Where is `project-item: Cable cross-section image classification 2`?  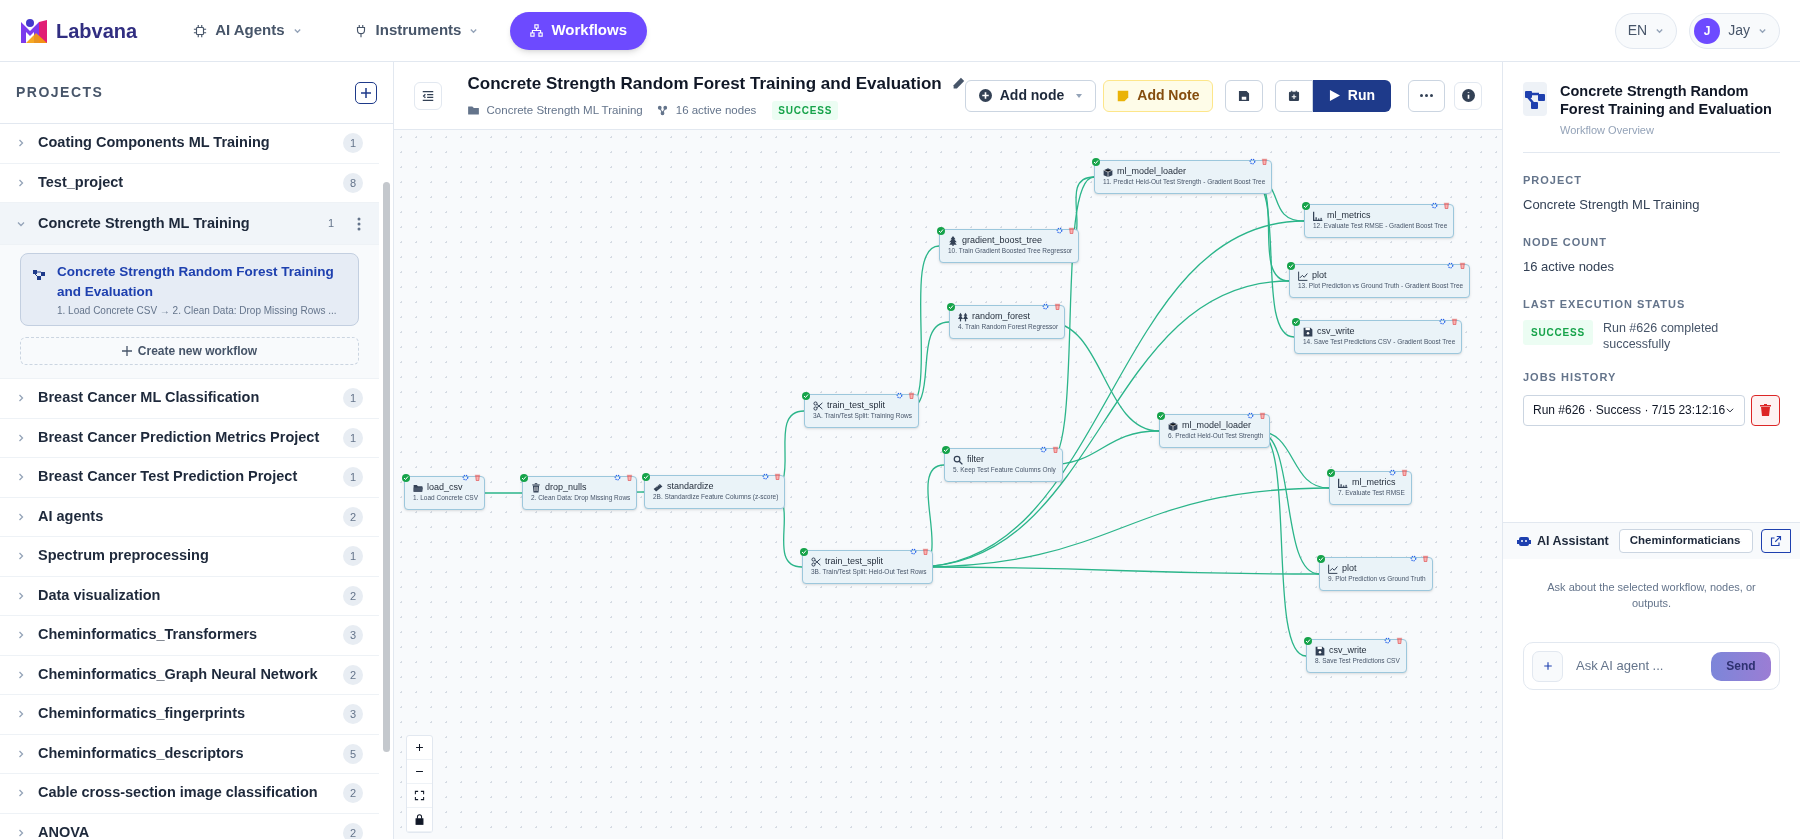
project-item: Cable cross-section image classification 2 is located at coordinates (189, 794).